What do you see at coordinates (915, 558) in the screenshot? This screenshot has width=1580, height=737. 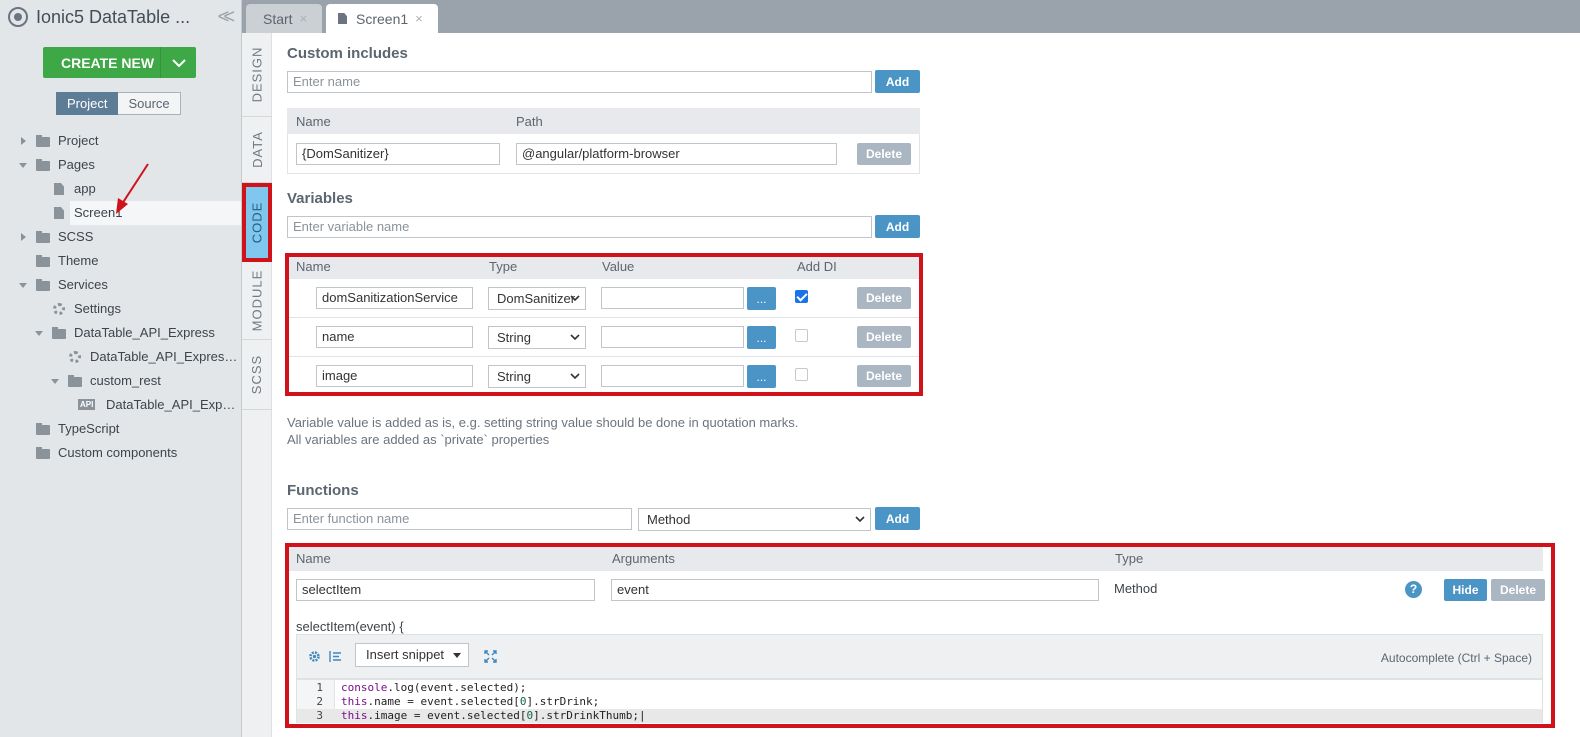 I see `functions-table-header: Name Arguments Type` at bounding box center [915, 558].